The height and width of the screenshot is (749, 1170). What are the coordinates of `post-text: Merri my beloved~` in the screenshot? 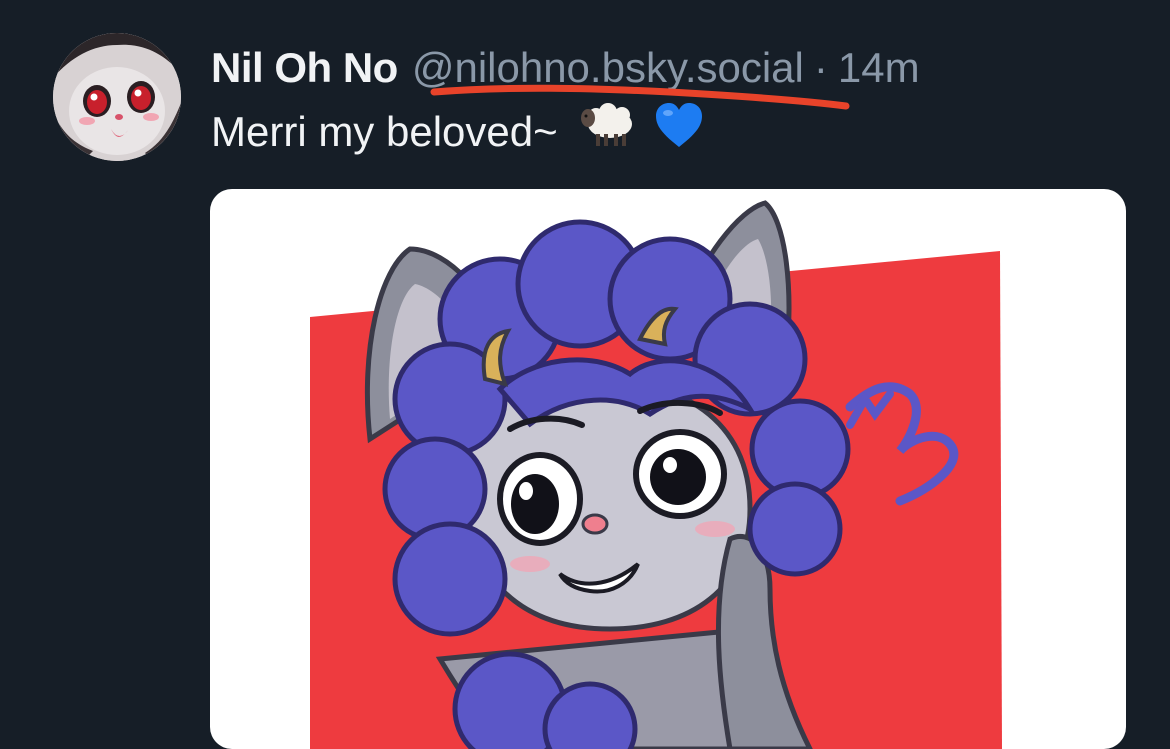 It's located at (384, 131).